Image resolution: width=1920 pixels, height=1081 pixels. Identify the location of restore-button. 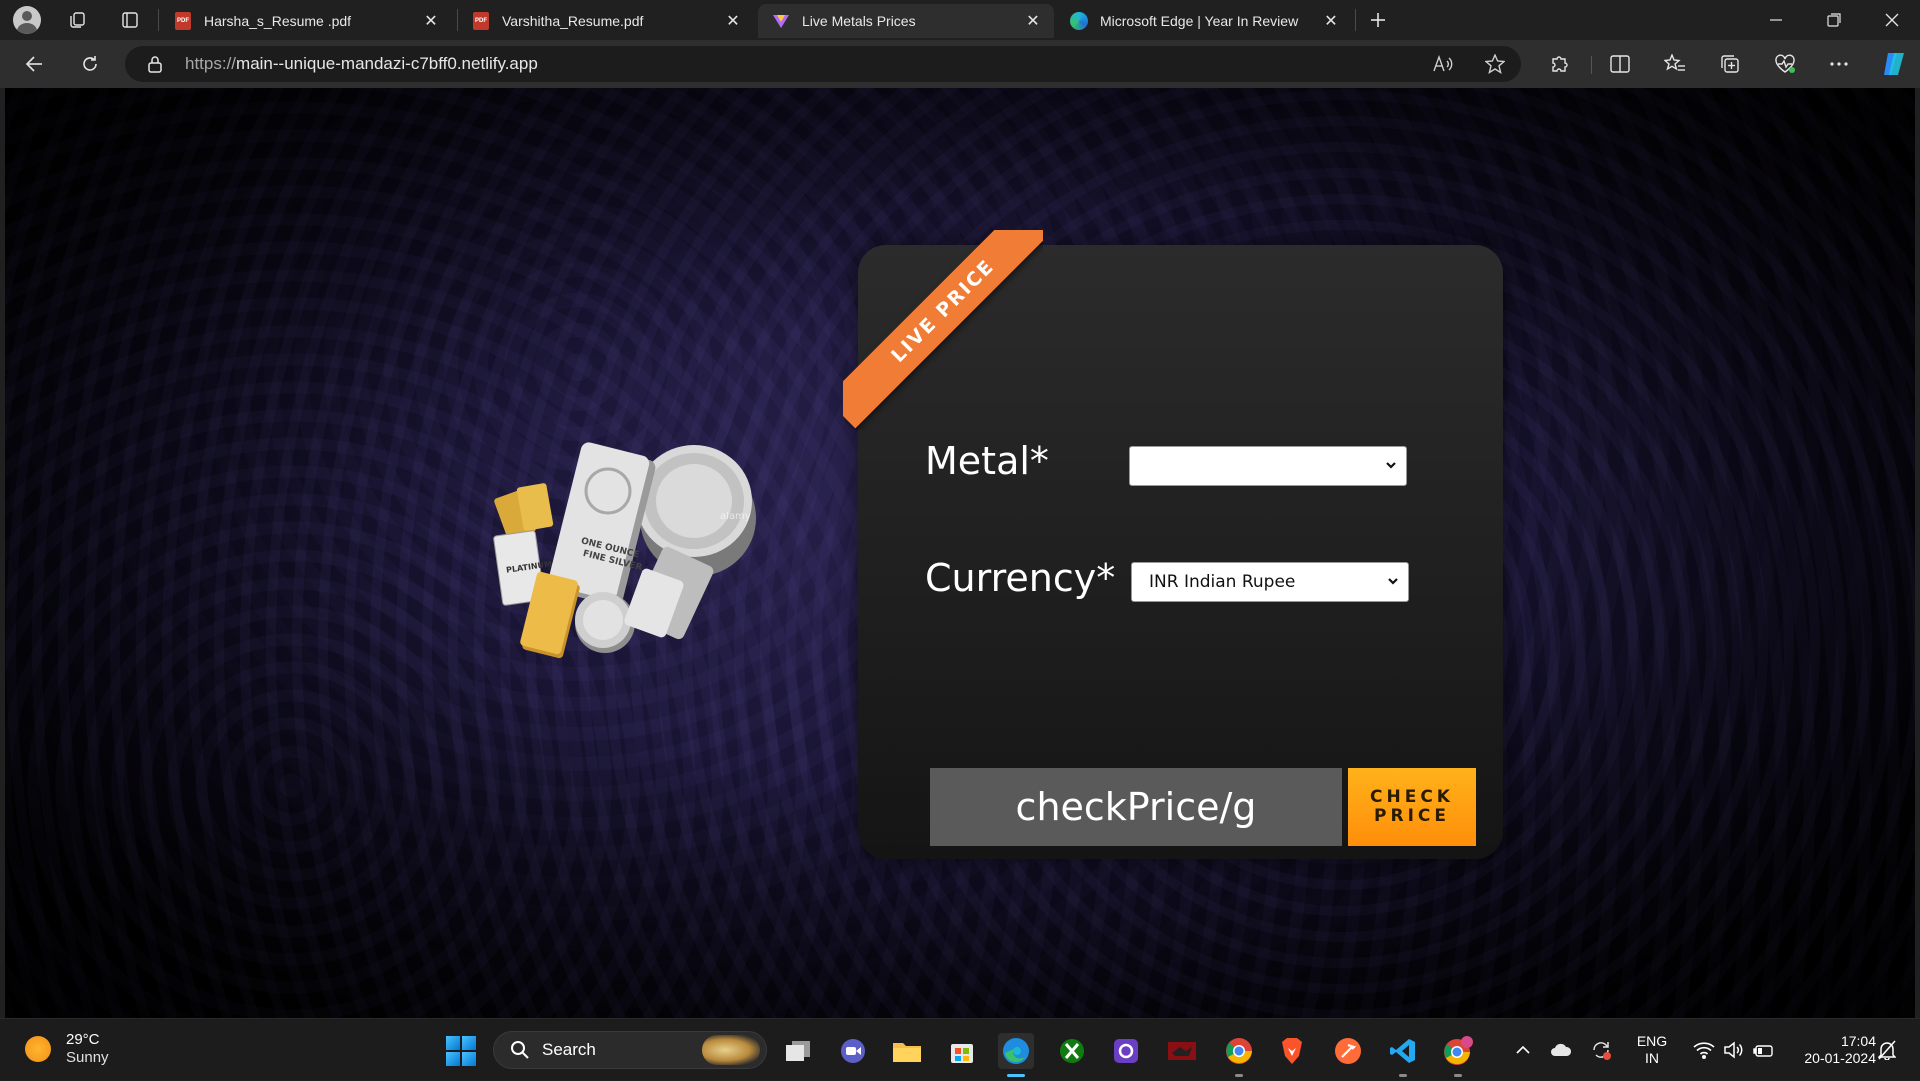
(1834, 20).